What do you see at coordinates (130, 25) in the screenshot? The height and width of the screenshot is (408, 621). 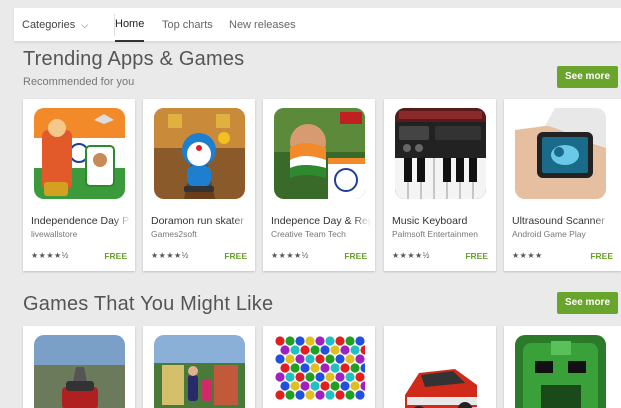 I see `tab-home: Home` at bounding box center [130, 25].